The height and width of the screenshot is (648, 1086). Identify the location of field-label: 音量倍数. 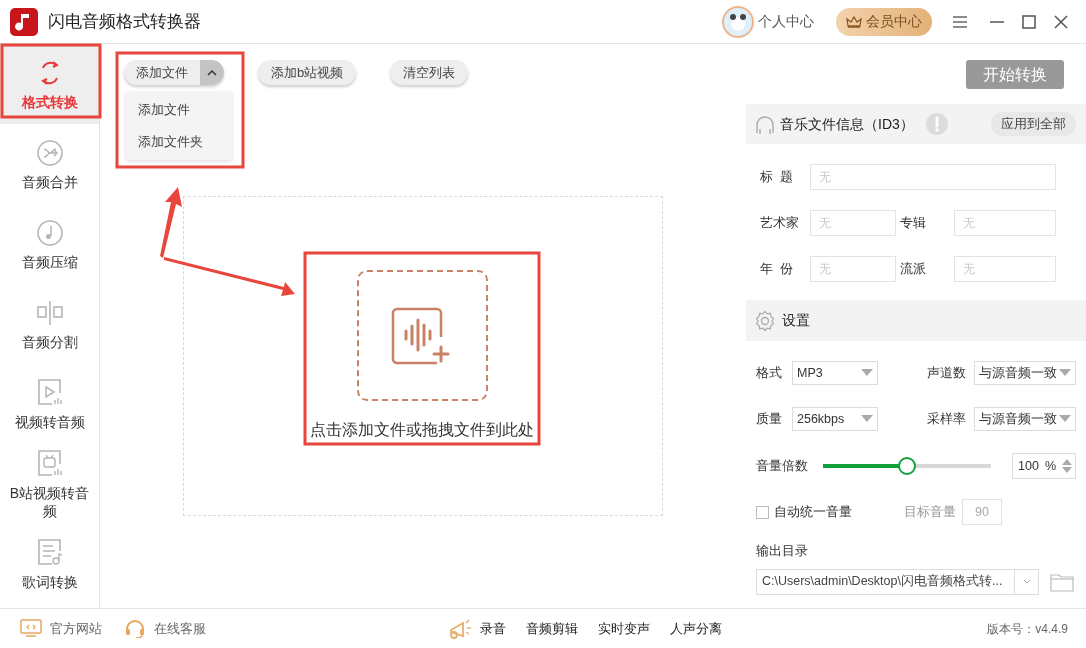
(782, 466).